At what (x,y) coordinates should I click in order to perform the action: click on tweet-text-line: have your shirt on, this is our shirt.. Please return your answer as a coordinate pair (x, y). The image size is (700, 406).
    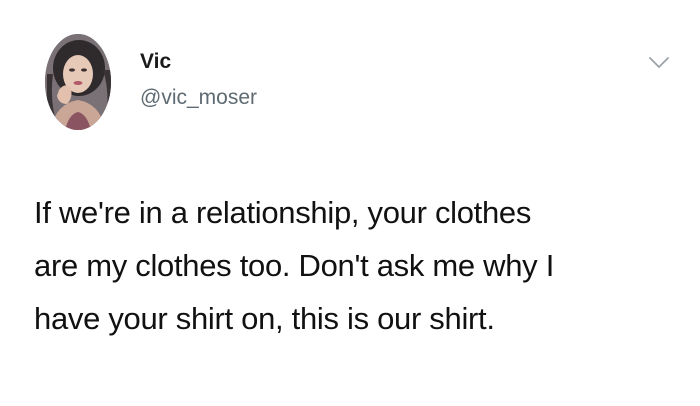
    Looking at the image, I should click on (264, 318).